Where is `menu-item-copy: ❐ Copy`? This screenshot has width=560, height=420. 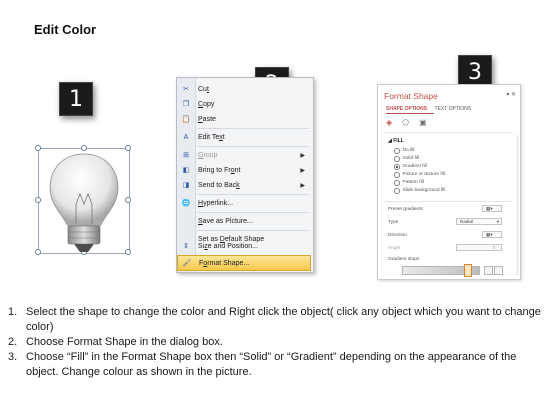 menu-item-copy: ❐ Copy is located at coordinates (244, 104).